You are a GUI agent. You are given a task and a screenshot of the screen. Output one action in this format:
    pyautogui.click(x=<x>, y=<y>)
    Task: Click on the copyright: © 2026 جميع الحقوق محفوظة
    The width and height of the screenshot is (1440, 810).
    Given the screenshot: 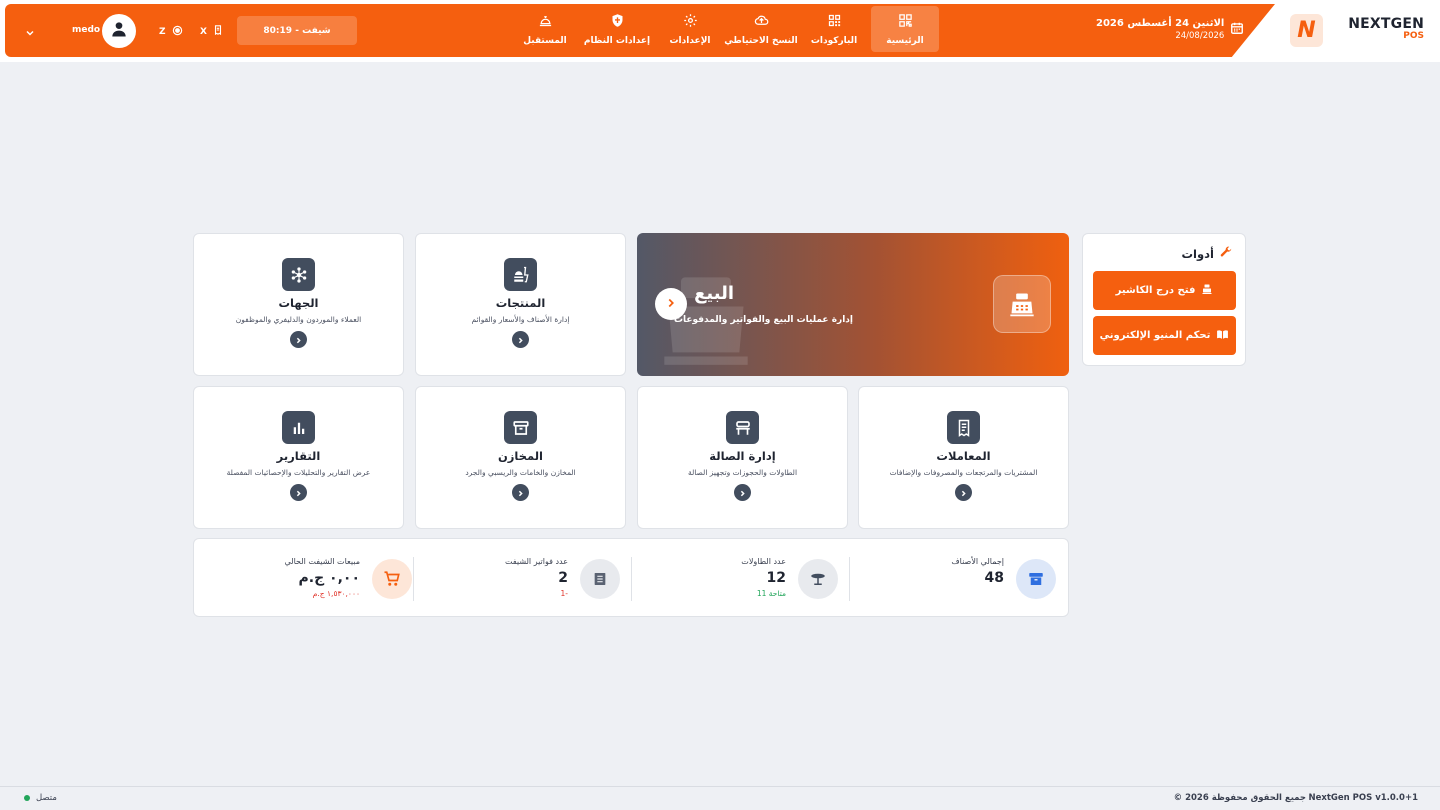 What is the action you would take?
    pyautogui.click(x=1239, y=798)
    